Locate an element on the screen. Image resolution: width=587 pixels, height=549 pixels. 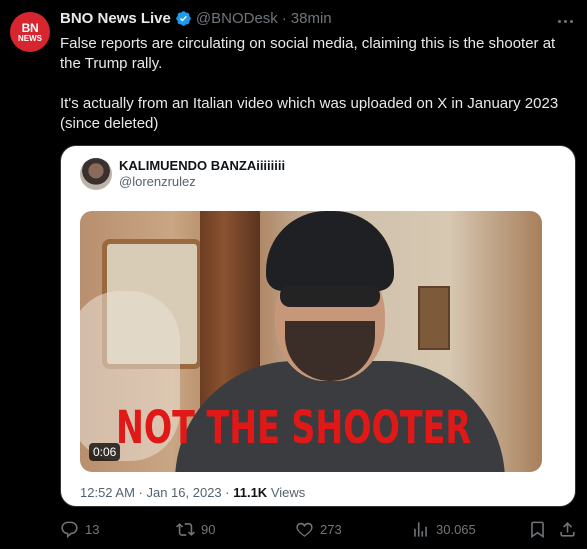
reply-icon is located at coordinates (69, 530).